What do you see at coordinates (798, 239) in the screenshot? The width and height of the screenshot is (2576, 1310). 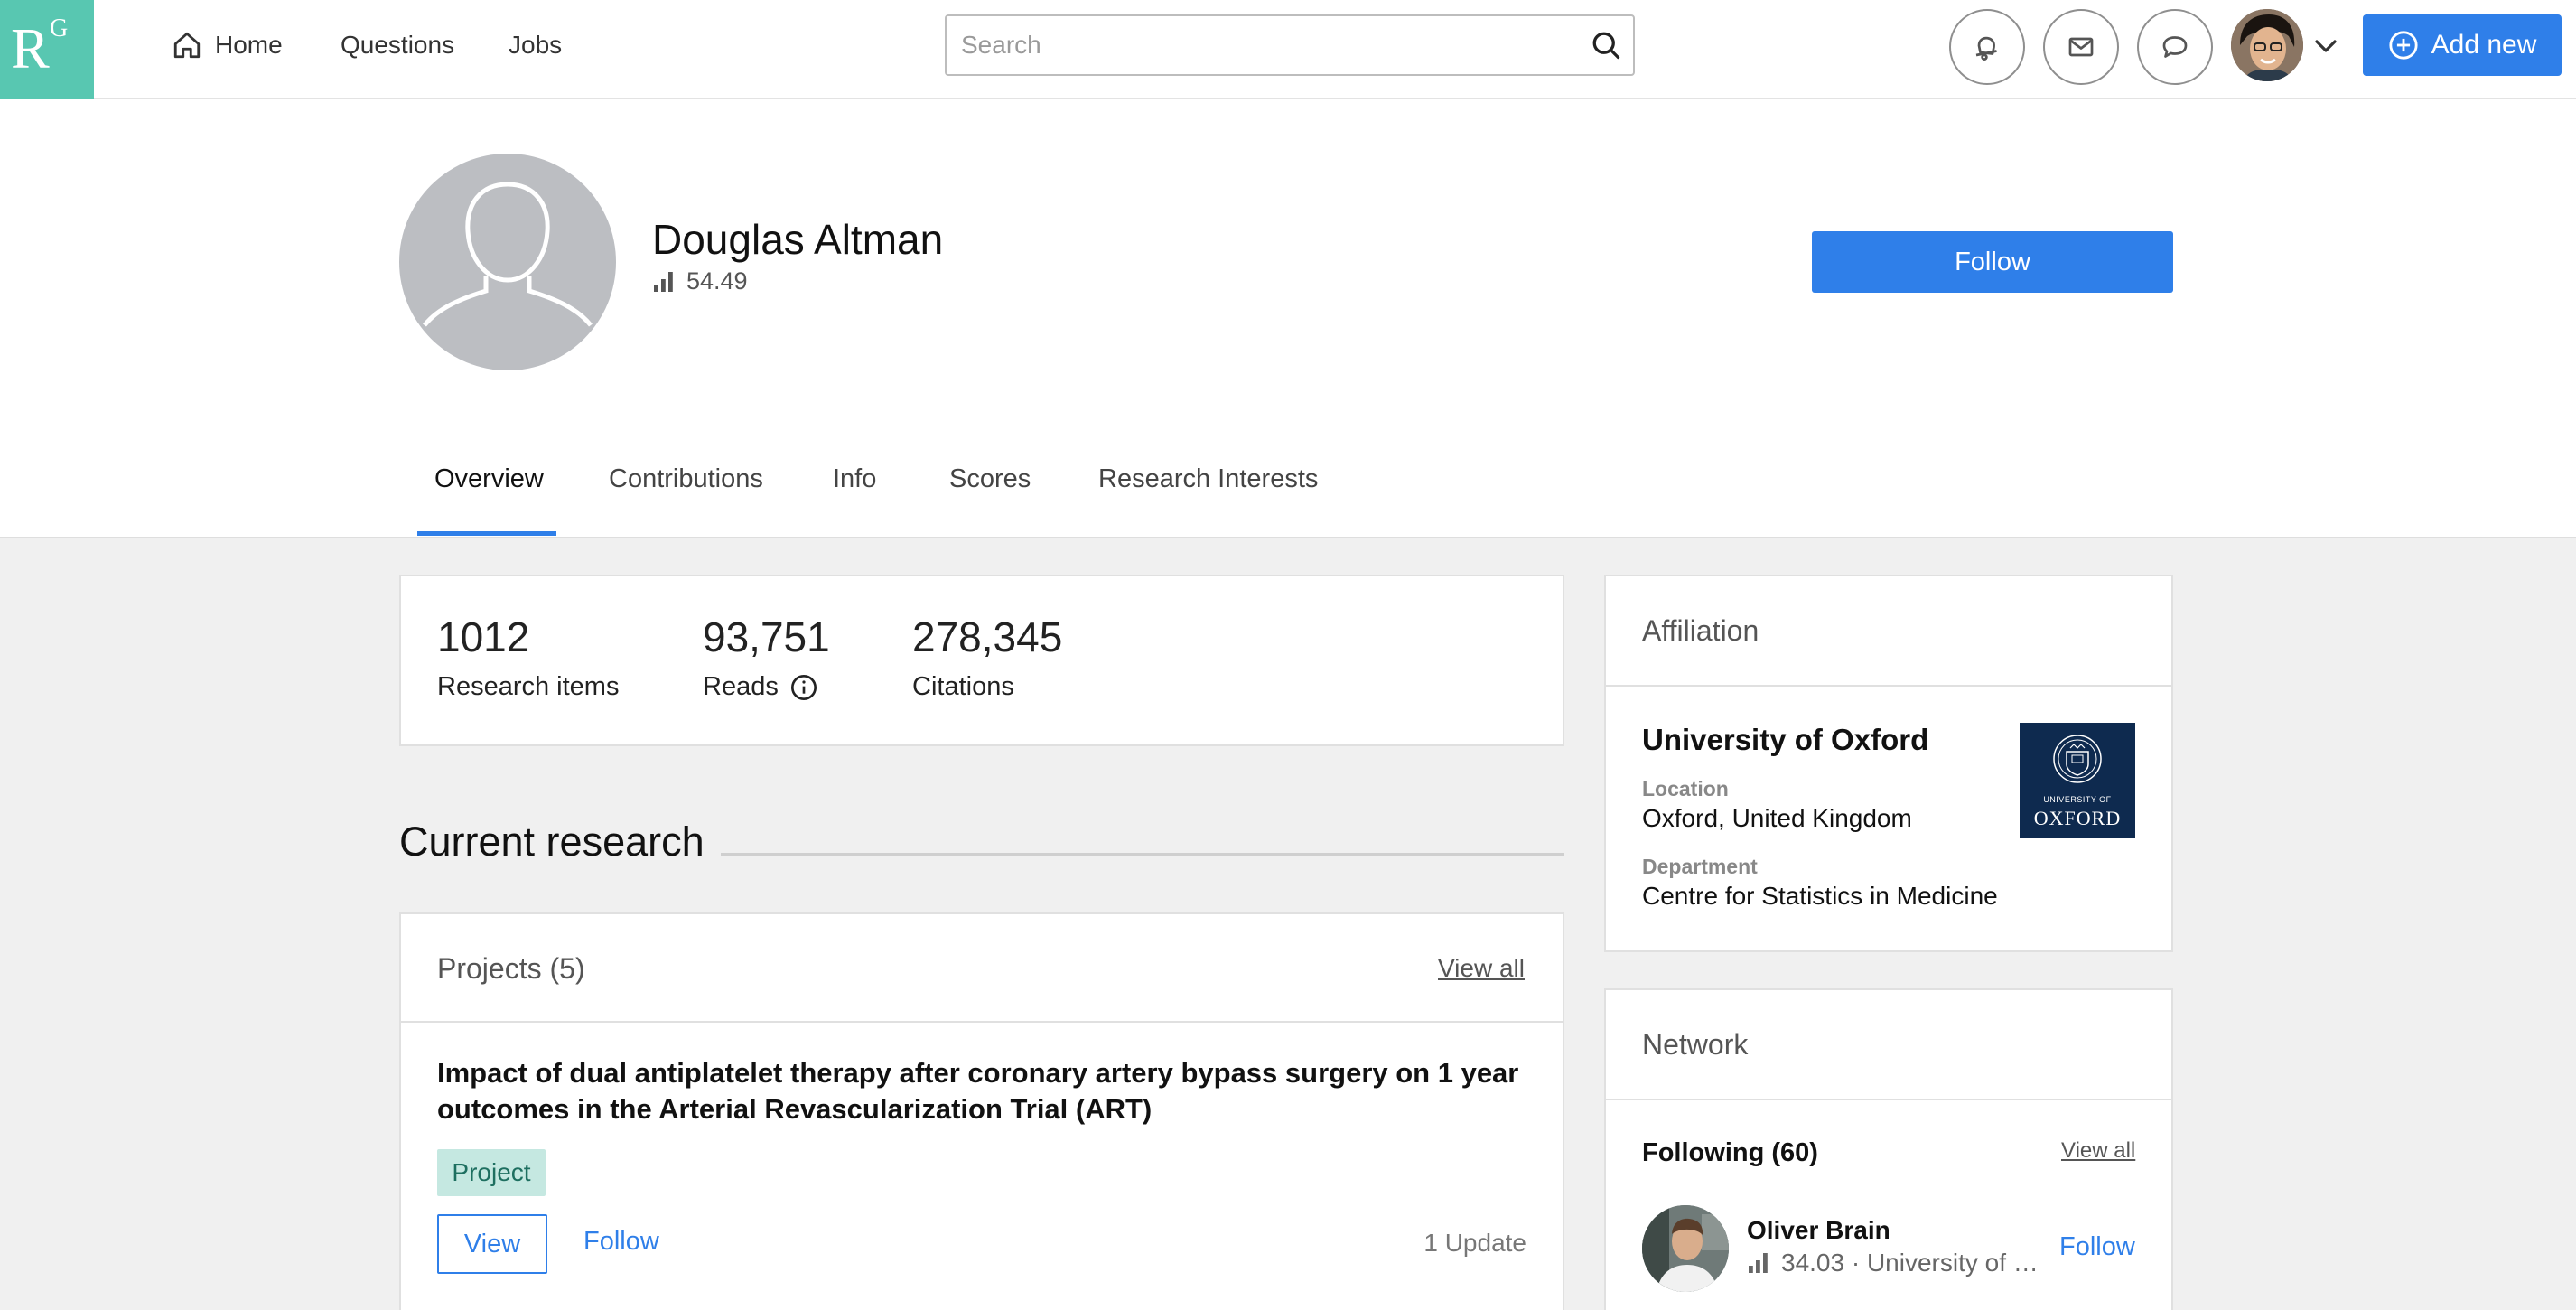 I see `profile-name: Douglas Altman` at bounding box center [798, 239].